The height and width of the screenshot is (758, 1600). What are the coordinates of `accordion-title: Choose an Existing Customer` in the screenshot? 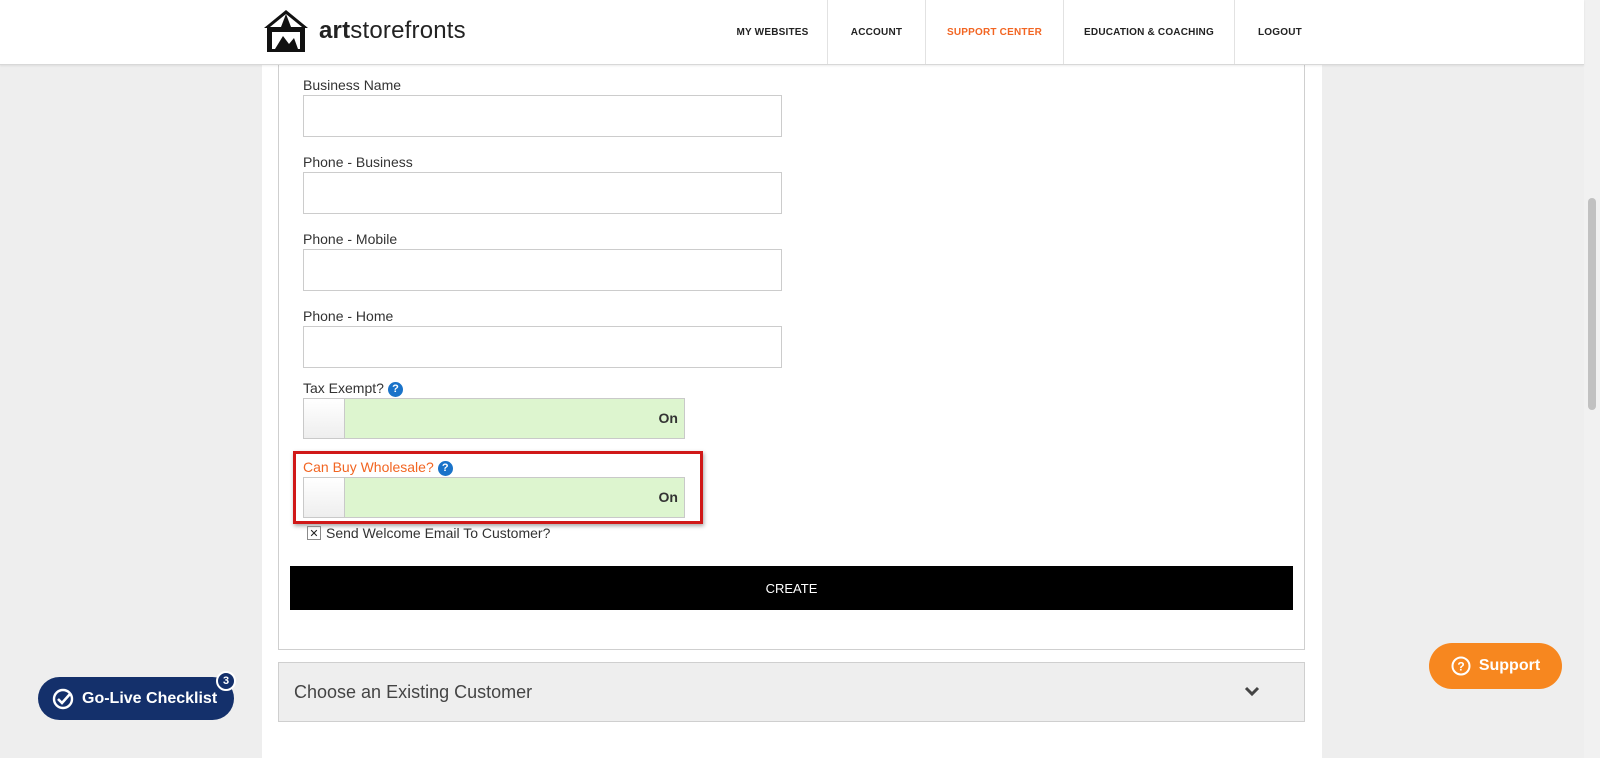 It's located at (413, 692).